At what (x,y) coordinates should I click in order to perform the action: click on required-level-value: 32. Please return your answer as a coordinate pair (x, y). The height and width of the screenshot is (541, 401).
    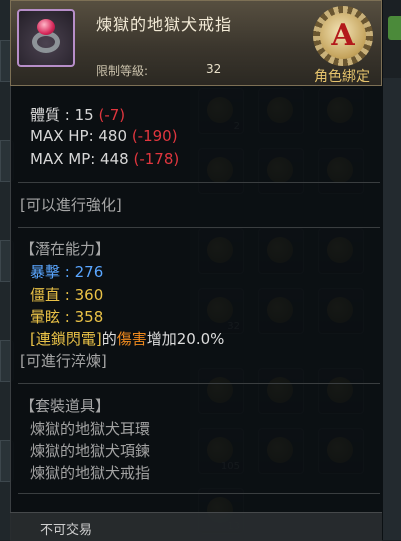
    Looking at the image, I should click on (214, 69).